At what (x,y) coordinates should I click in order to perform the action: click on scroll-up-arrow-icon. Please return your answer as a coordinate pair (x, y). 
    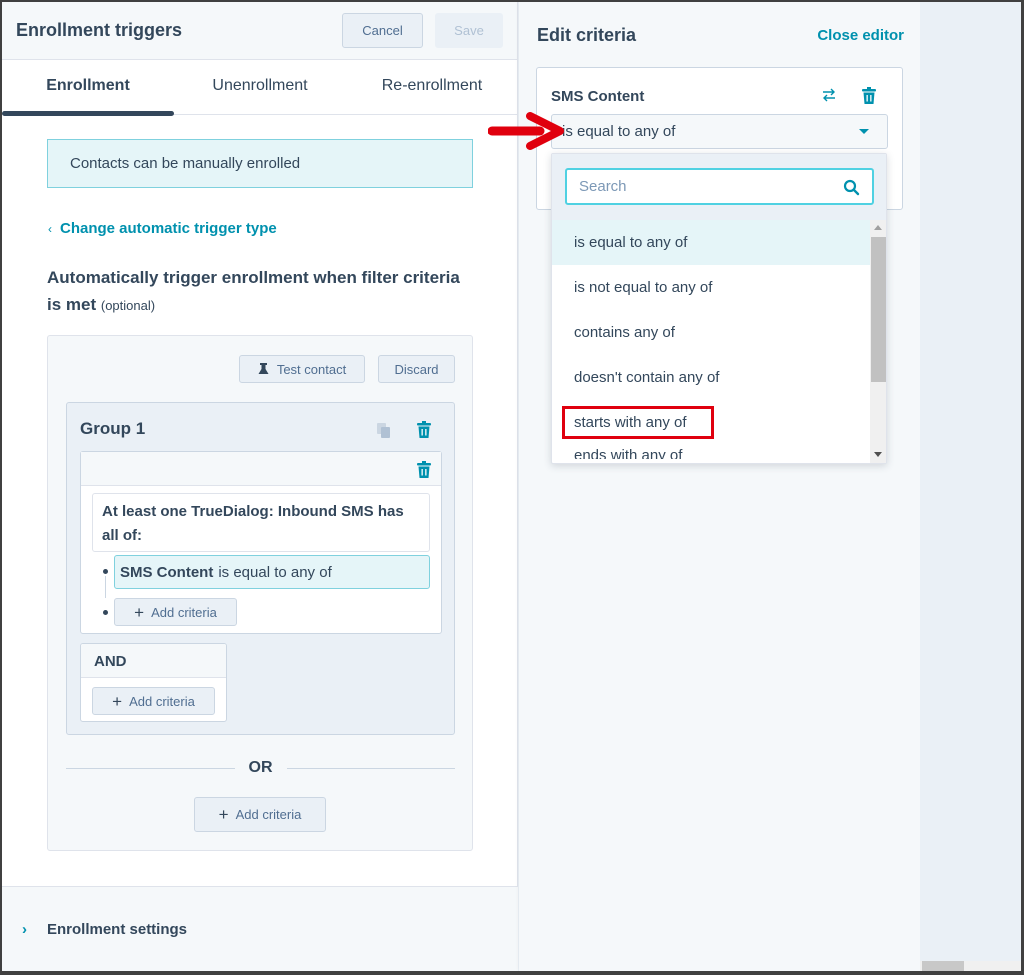
    Looking at the image, I should click on (878, 227).